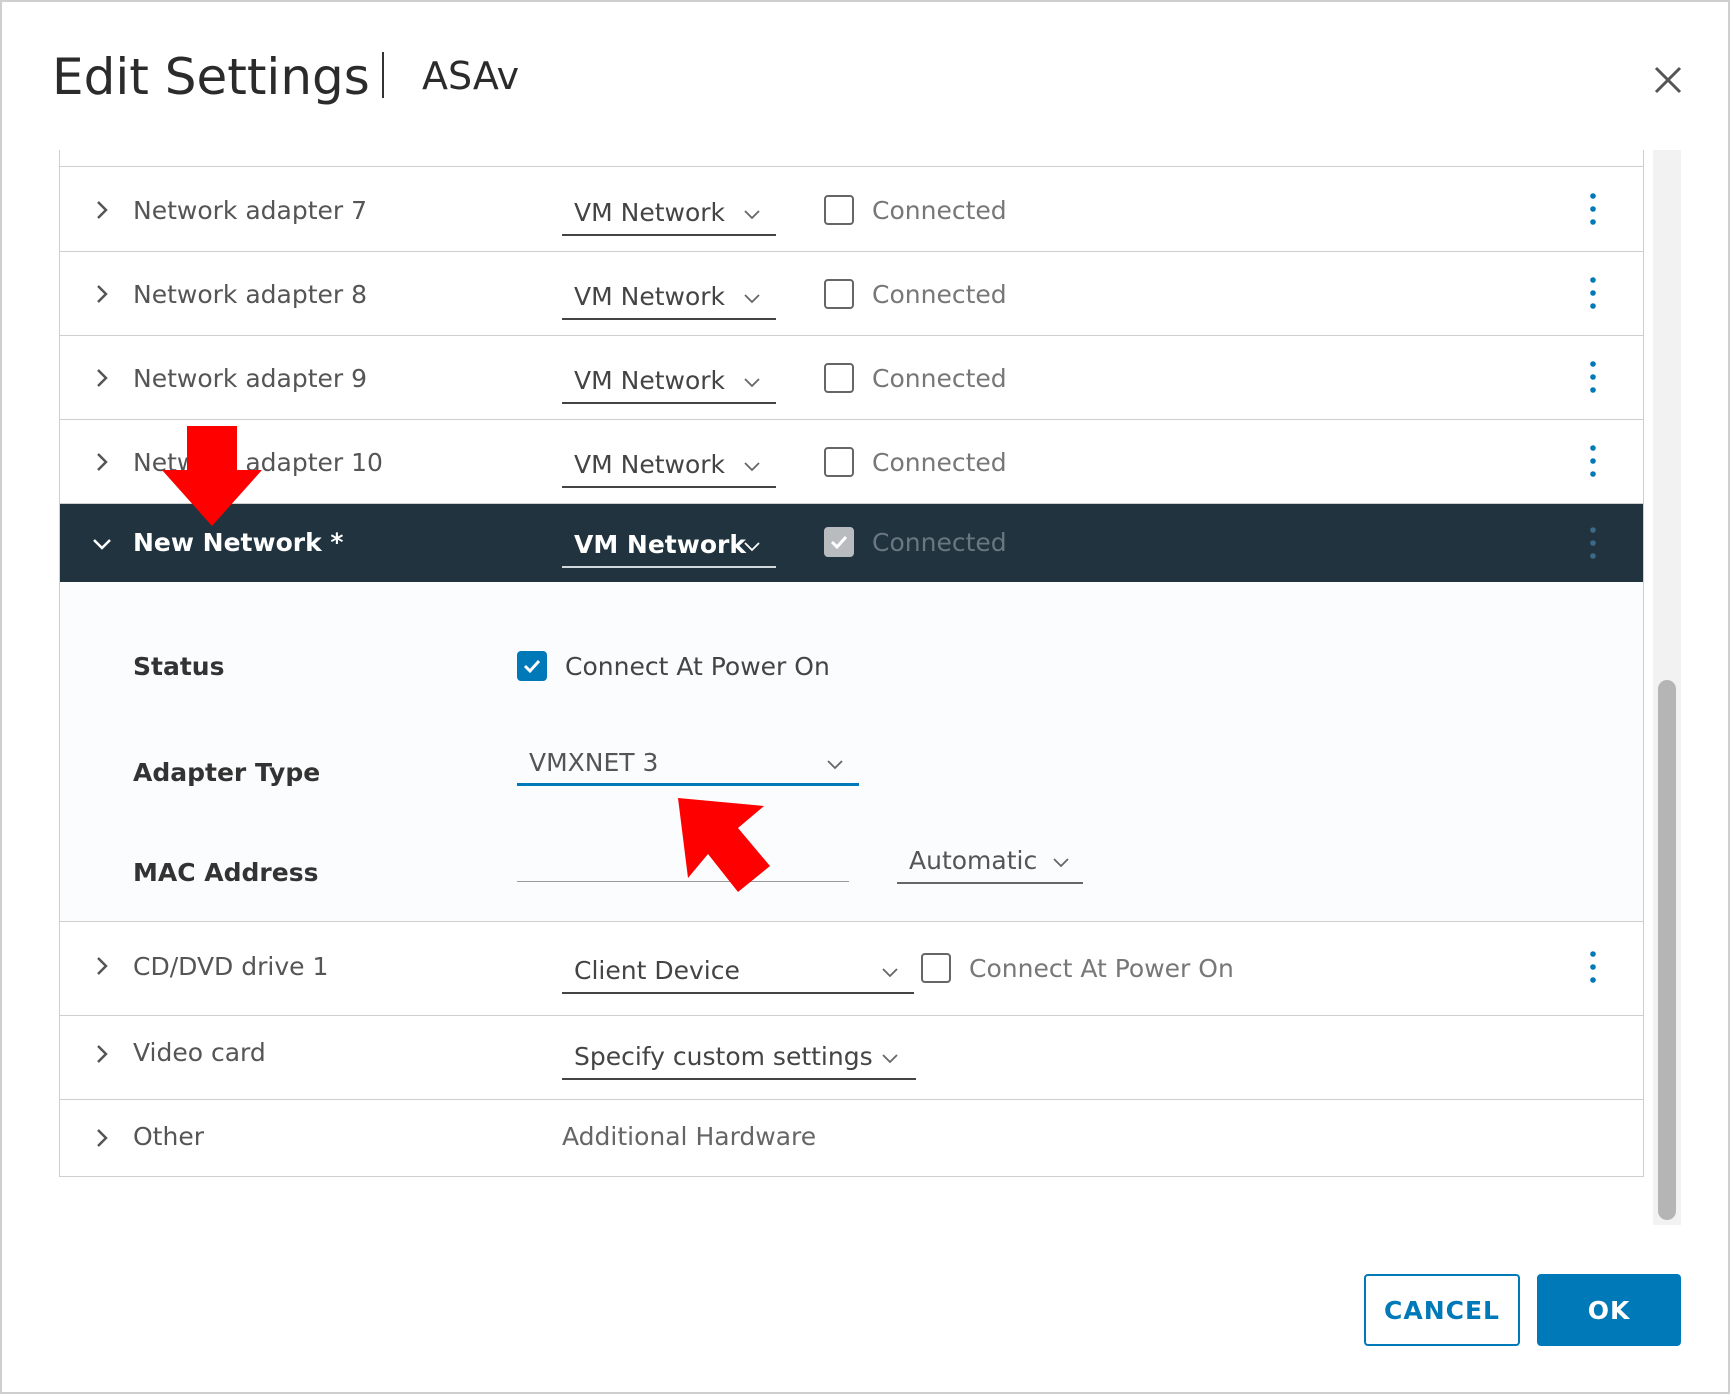  Describe the element at coordinates (689, 1136) in the screenshot. I see `other-value: Additional Hardware` at that location.